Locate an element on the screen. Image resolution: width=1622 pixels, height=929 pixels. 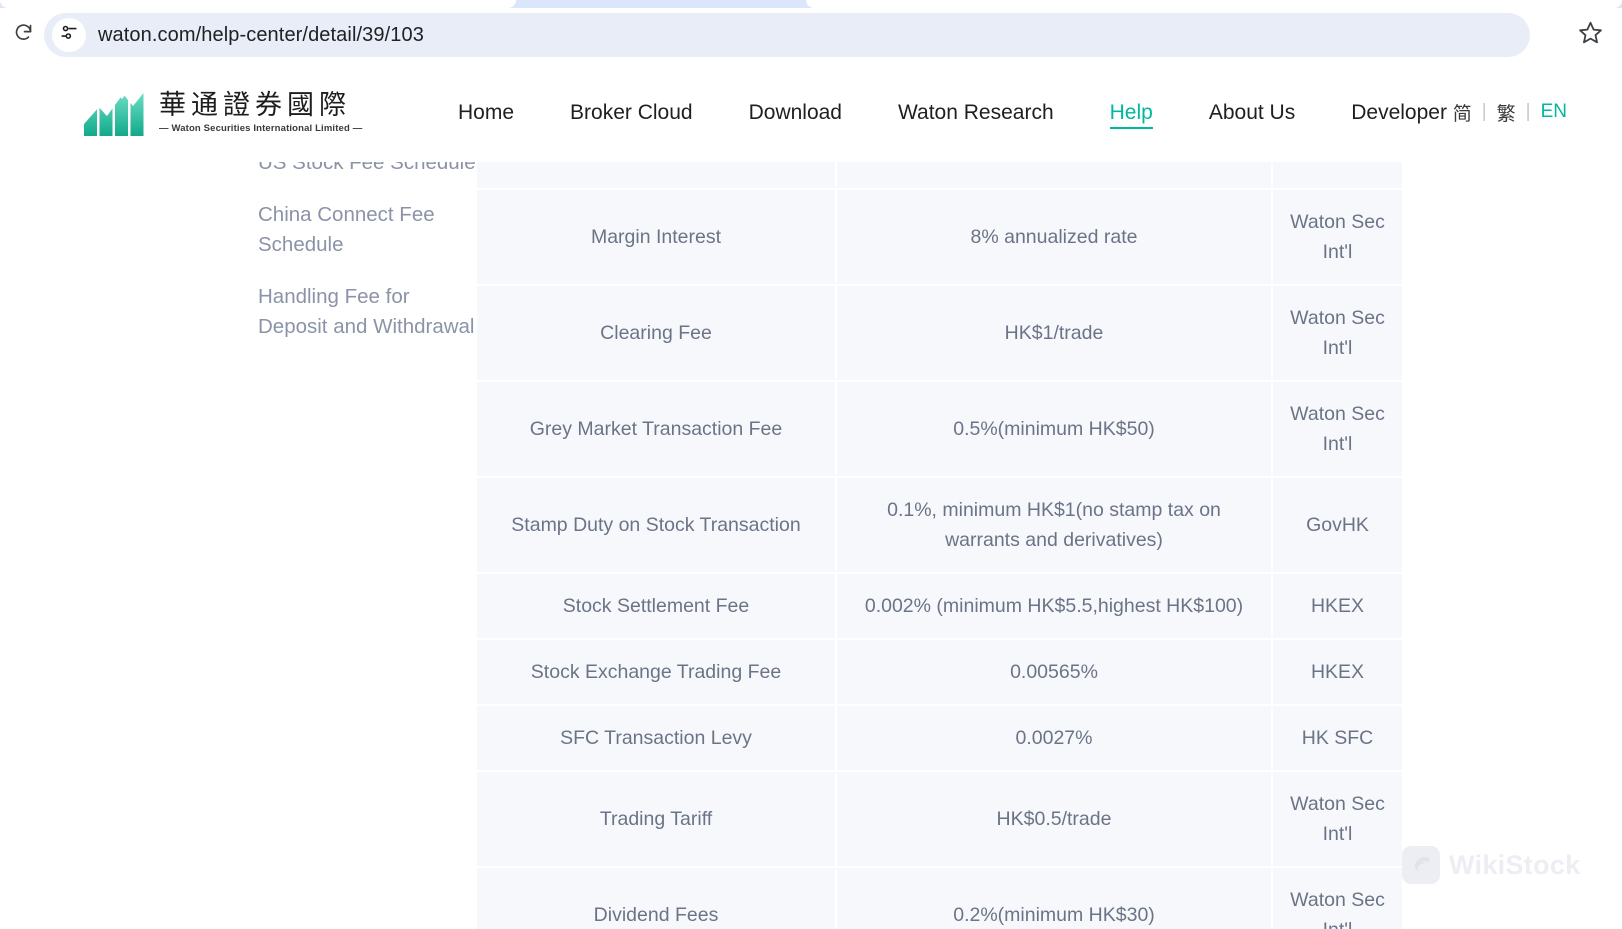
table-cell-item: Margin Interest is located at coordinates (657, 238).